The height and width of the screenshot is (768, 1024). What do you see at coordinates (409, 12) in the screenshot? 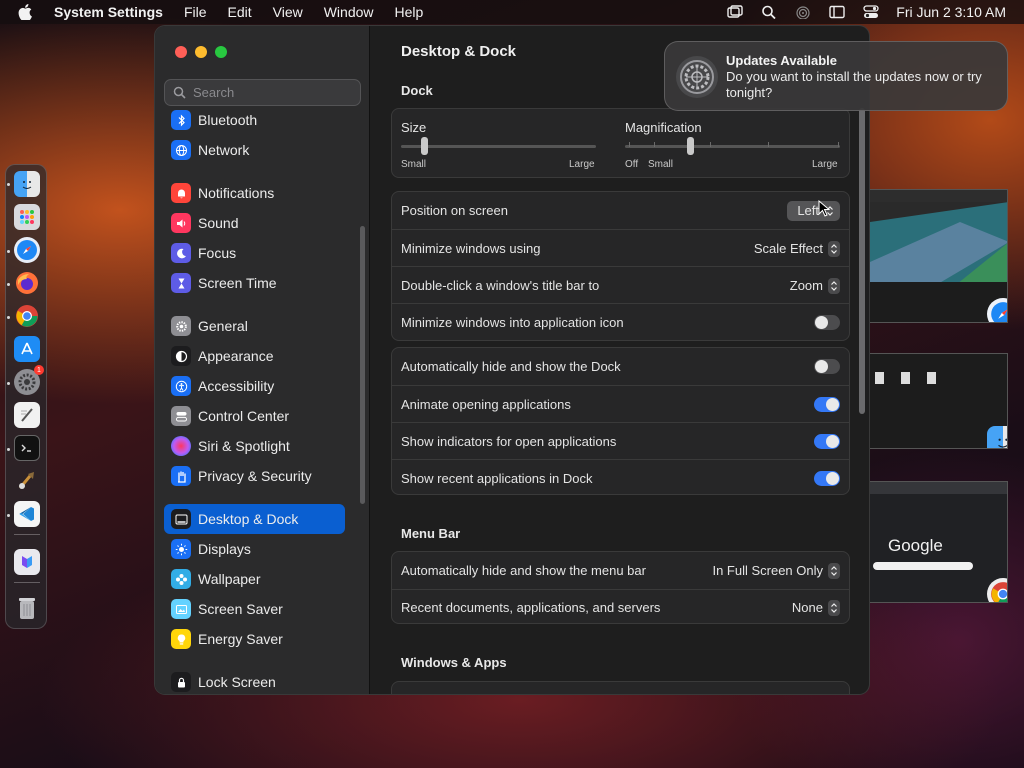
I see `menu-help: Help` at bounding box center [409, 12].